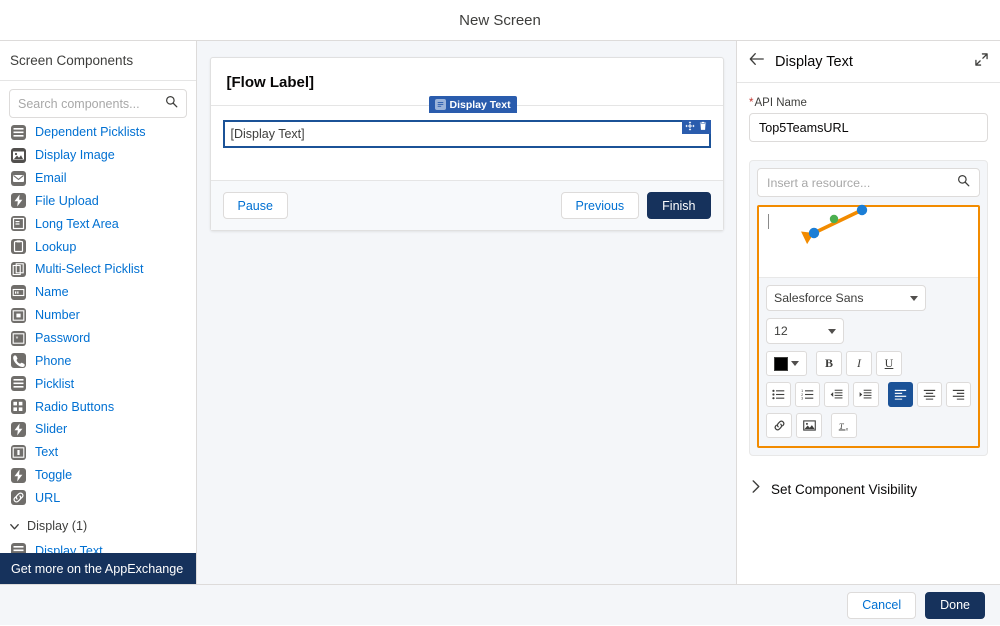 The image size is (1000, 626). Describe the element at coordinates (51, 178) in the screenshot. I see `component-item-label: Email` at that location.